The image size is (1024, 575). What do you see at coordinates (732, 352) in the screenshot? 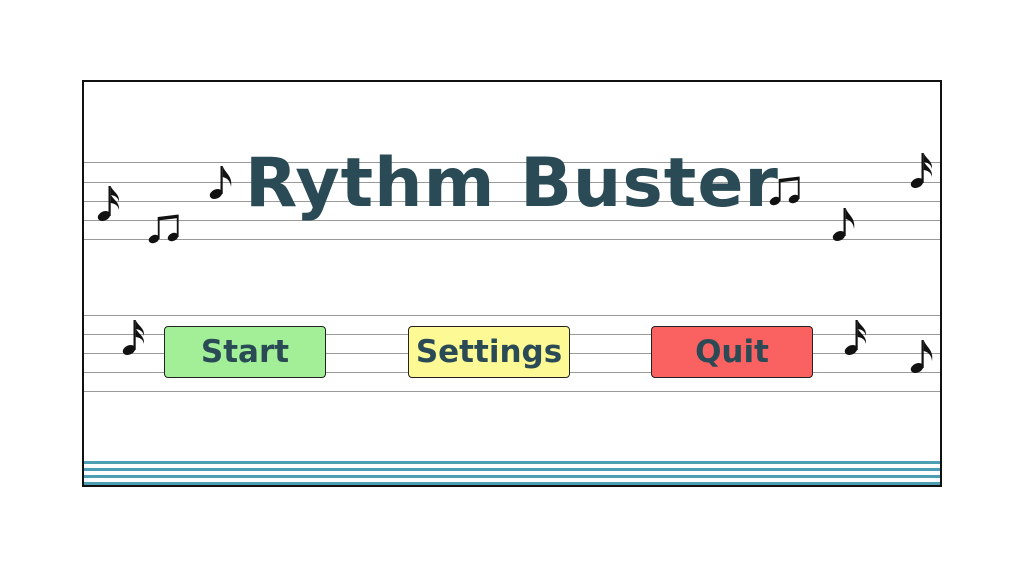
I see `quit-button: Quit` at bounding box center [732, 352].